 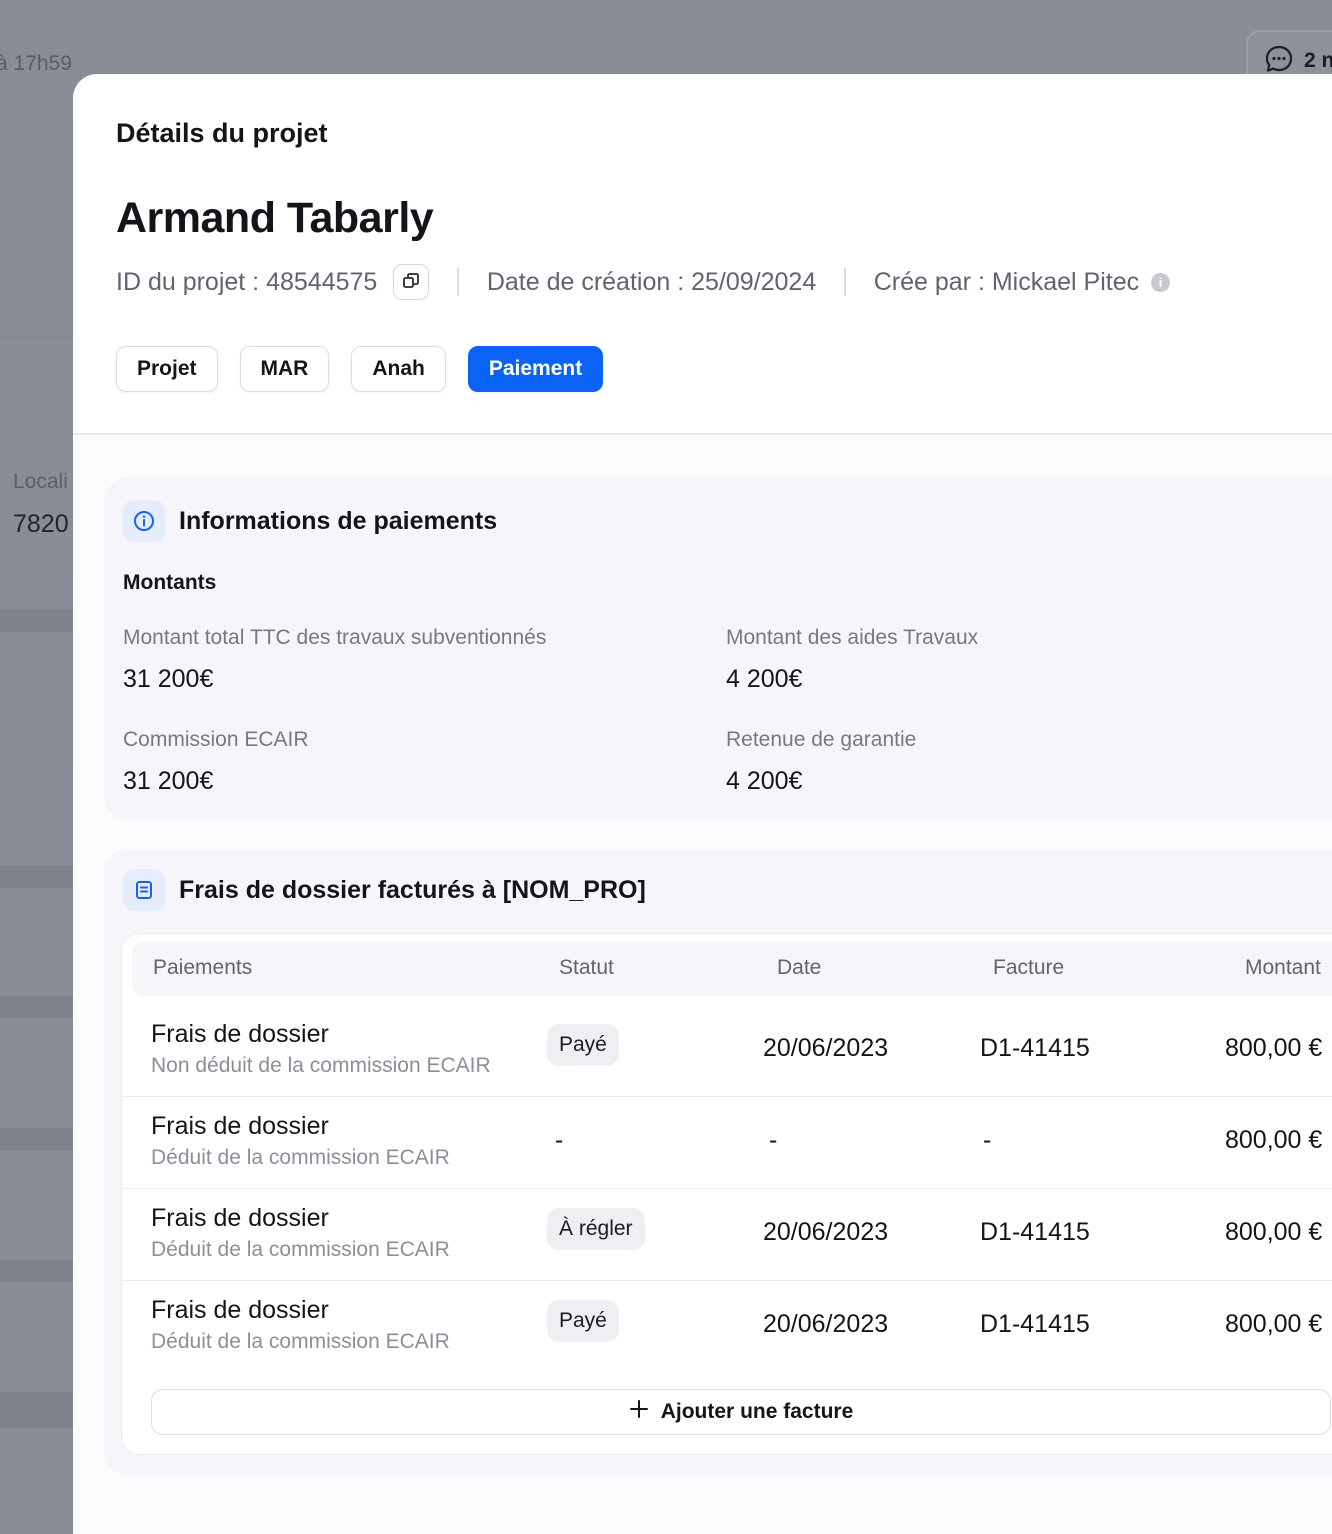 What do you see at coordinates (535, 369) in the screenshot?
I see `tab-paiement: Paiement` at bounding box center [535, 369].